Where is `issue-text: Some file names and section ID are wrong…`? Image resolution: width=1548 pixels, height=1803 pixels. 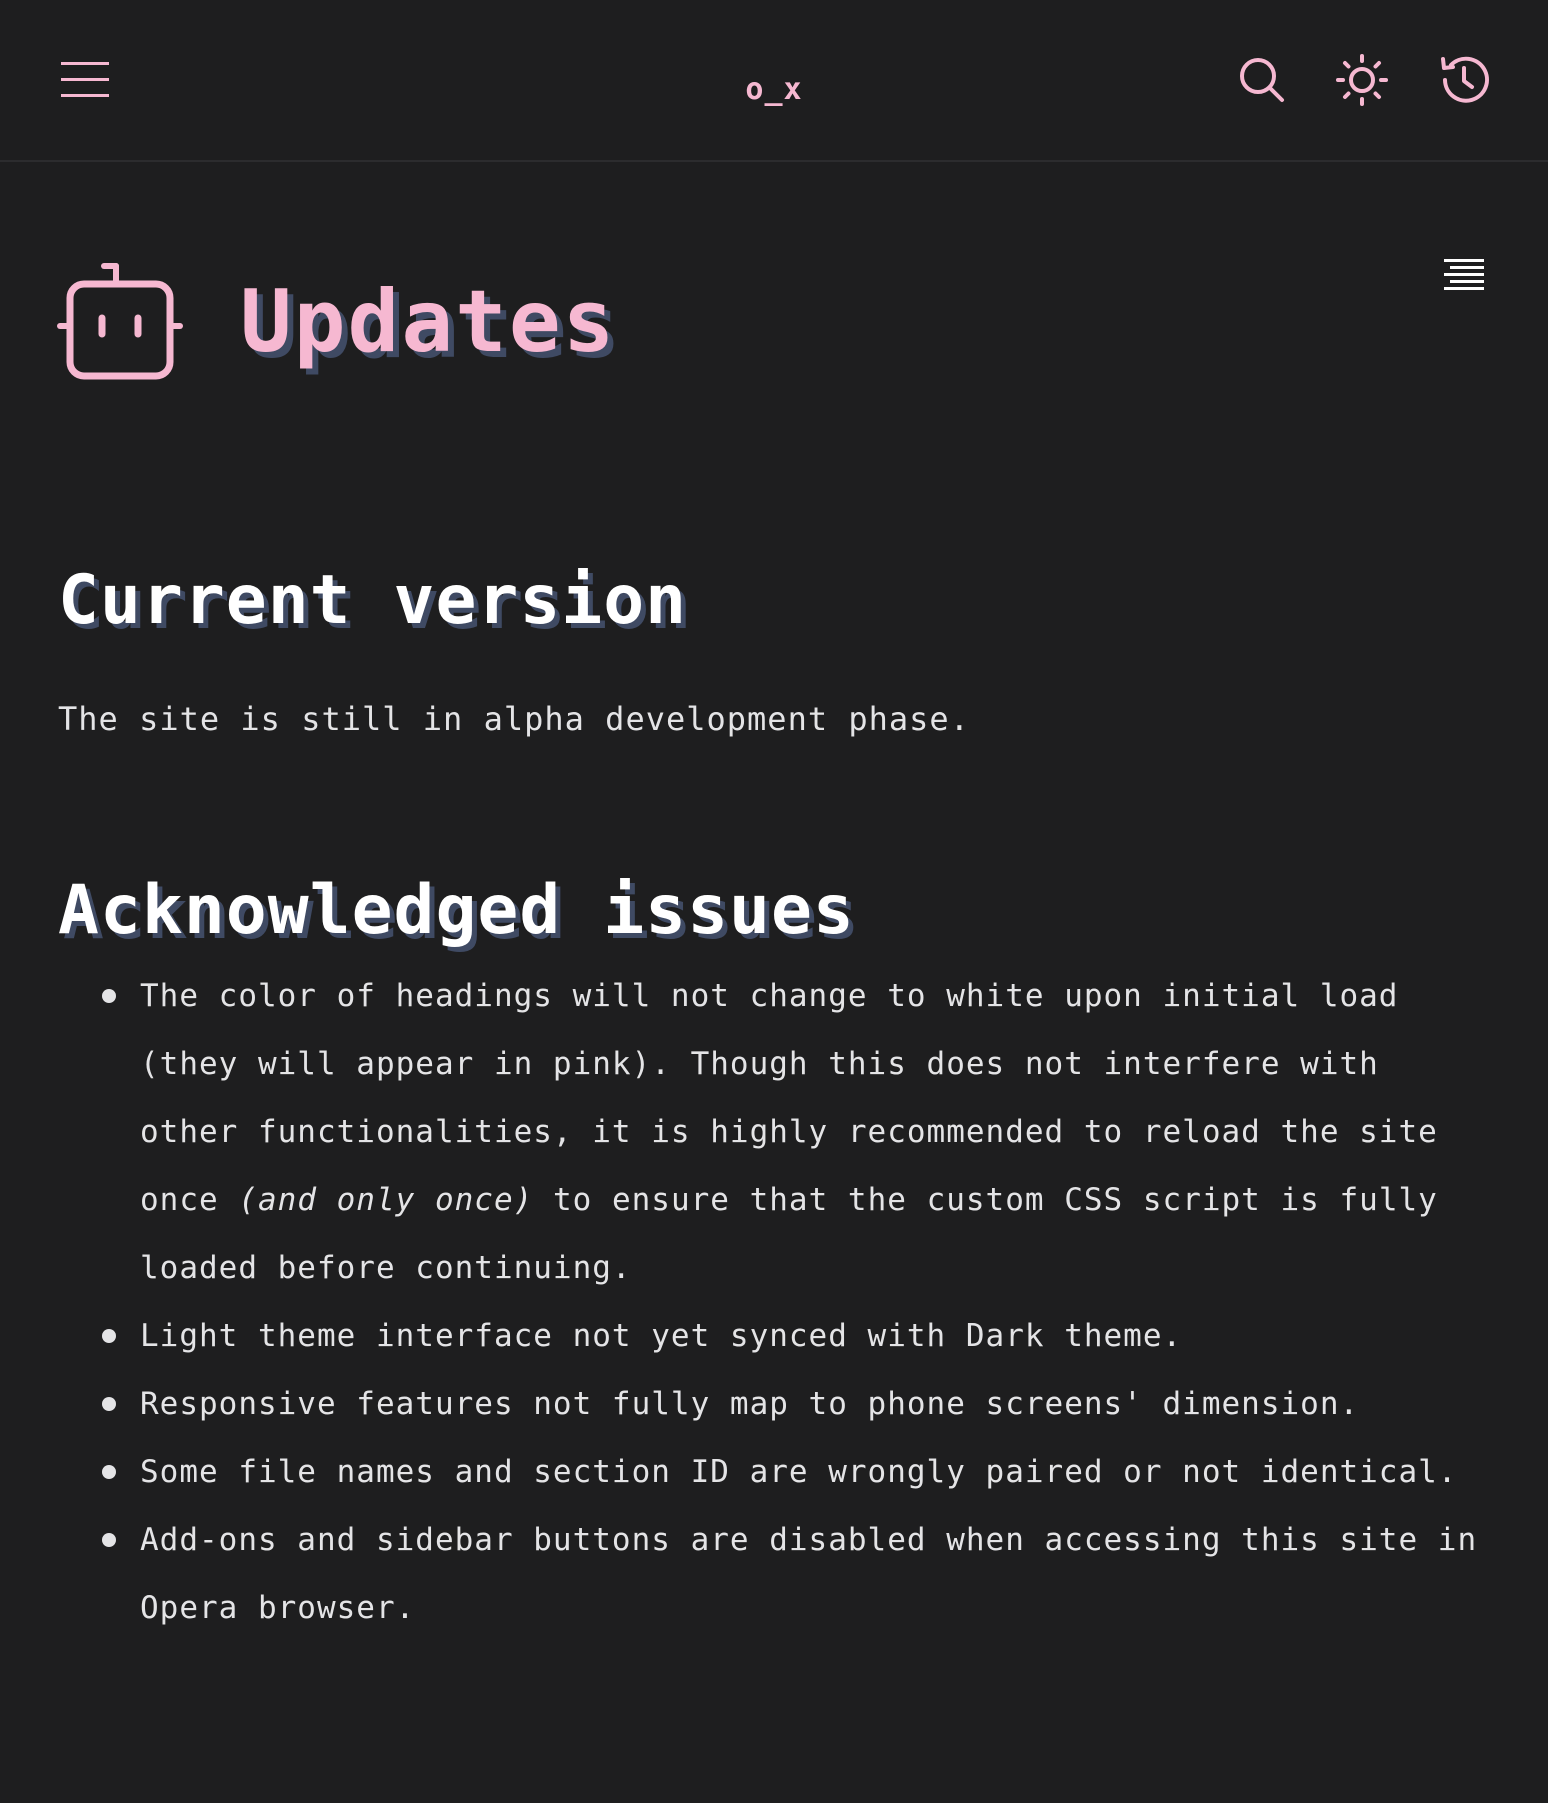 issue-text: Some file names and section ID are wrong… is located at coordinates (799, 1472).